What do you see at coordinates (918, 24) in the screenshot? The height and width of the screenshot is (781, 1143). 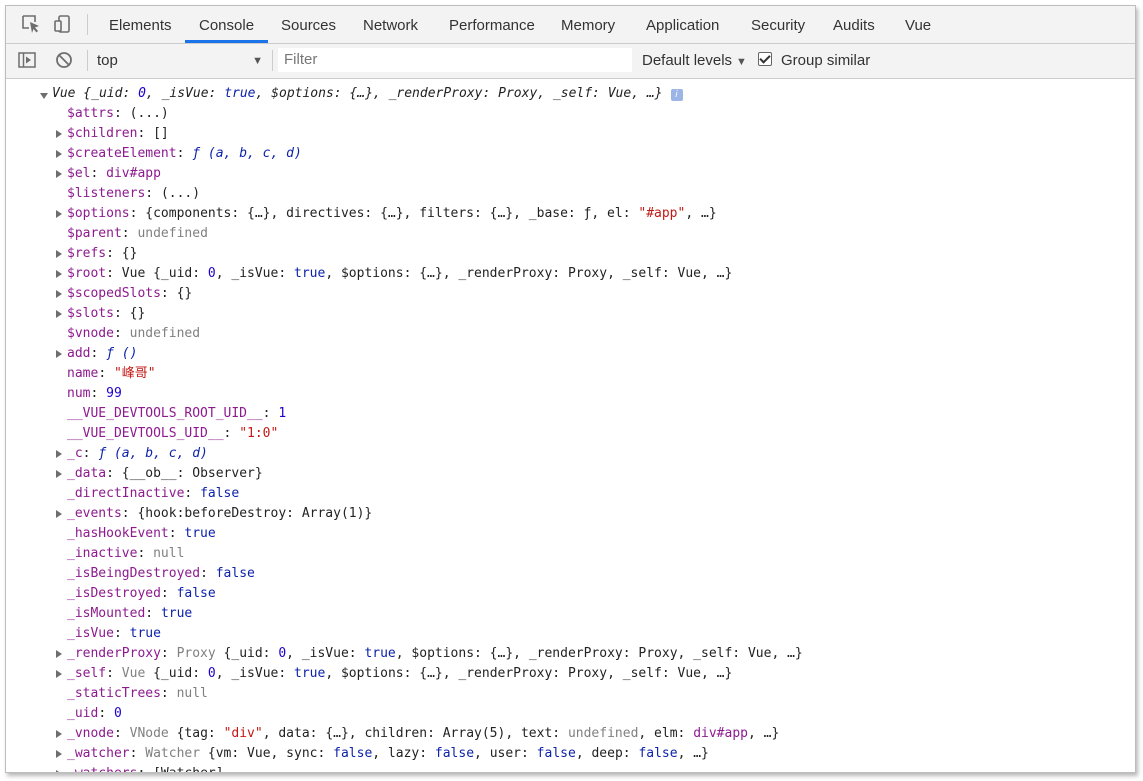 I see `tab-vue: Vue` at bounding box center [918, 24].